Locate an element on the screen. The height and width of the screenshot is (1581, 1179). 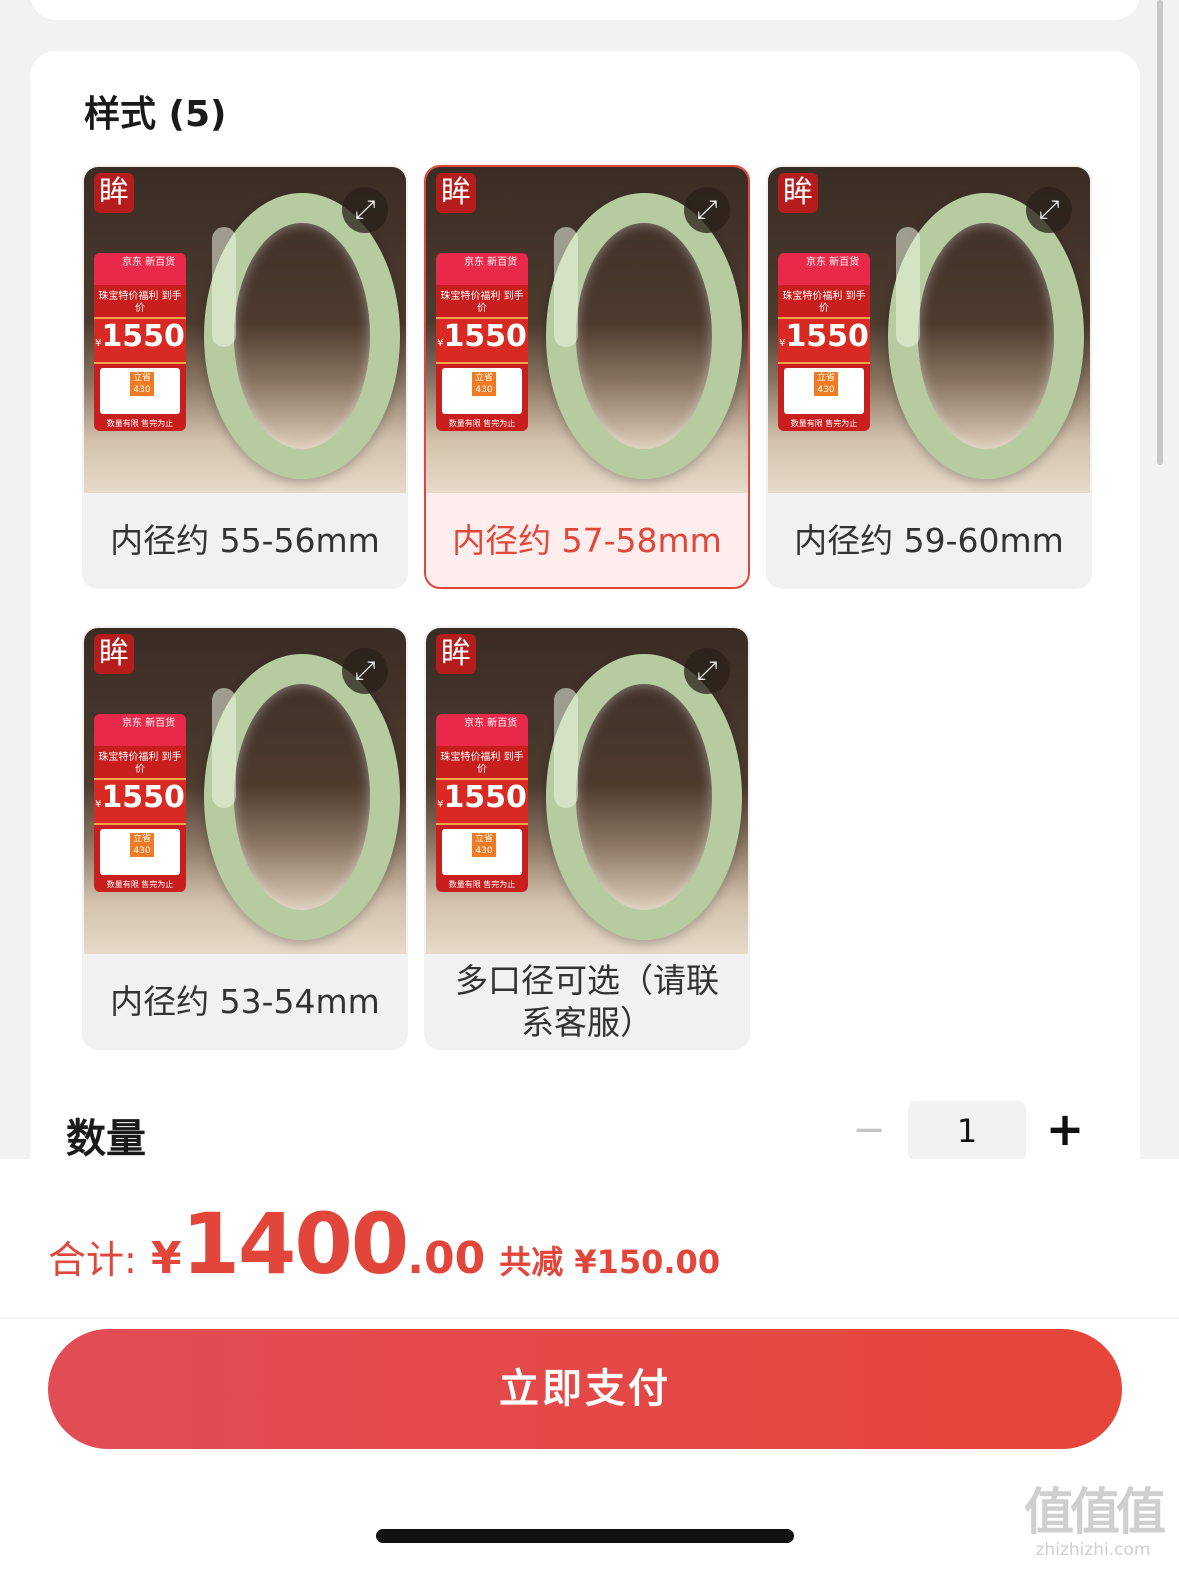
pay-now-button: 立即支付 is located at coordinates (585, 1389).